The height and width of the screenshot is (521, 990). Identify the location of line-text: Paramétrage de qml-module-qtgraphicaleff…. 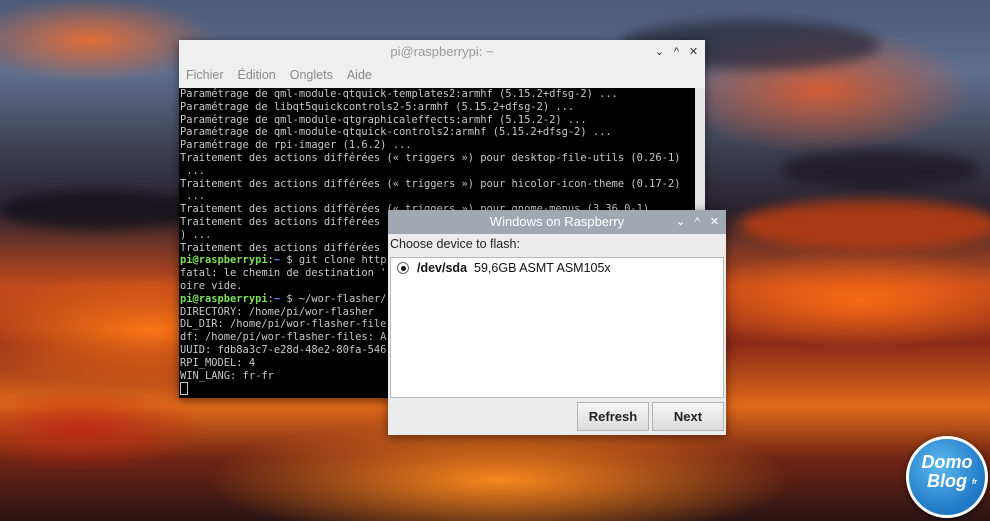
(383, 119).